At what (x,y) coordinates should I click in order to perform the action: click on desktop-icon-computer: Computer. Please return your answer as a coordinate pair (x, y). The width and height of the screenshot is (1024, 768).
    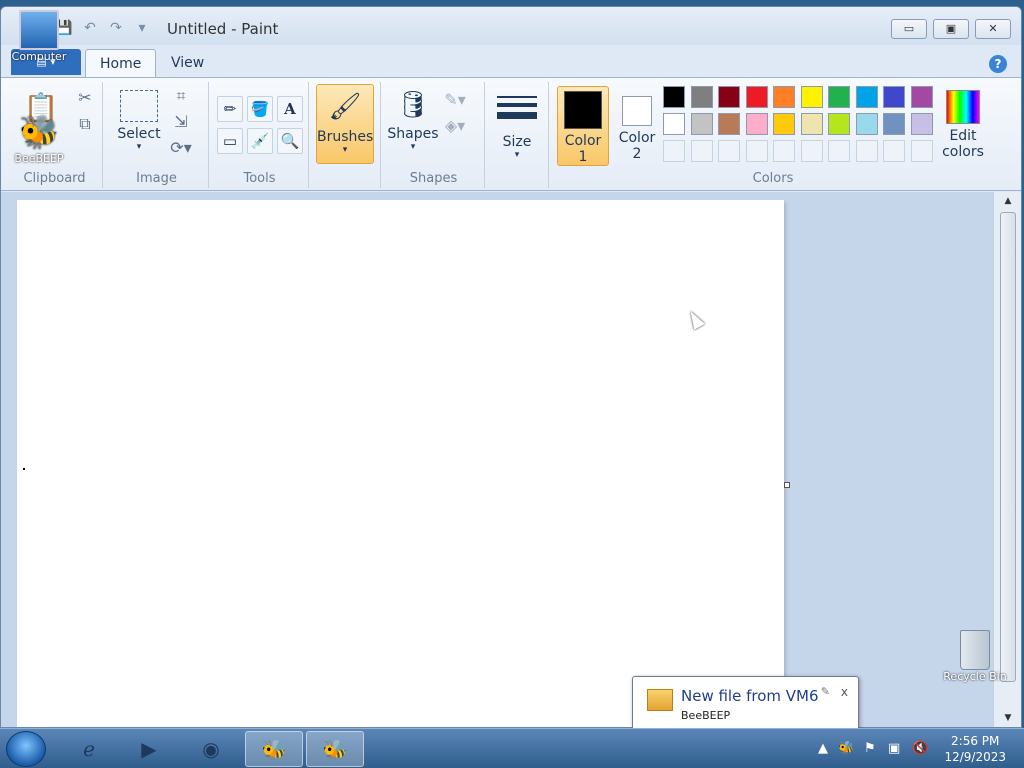
    Looking at the image, I should click on (39, 36).